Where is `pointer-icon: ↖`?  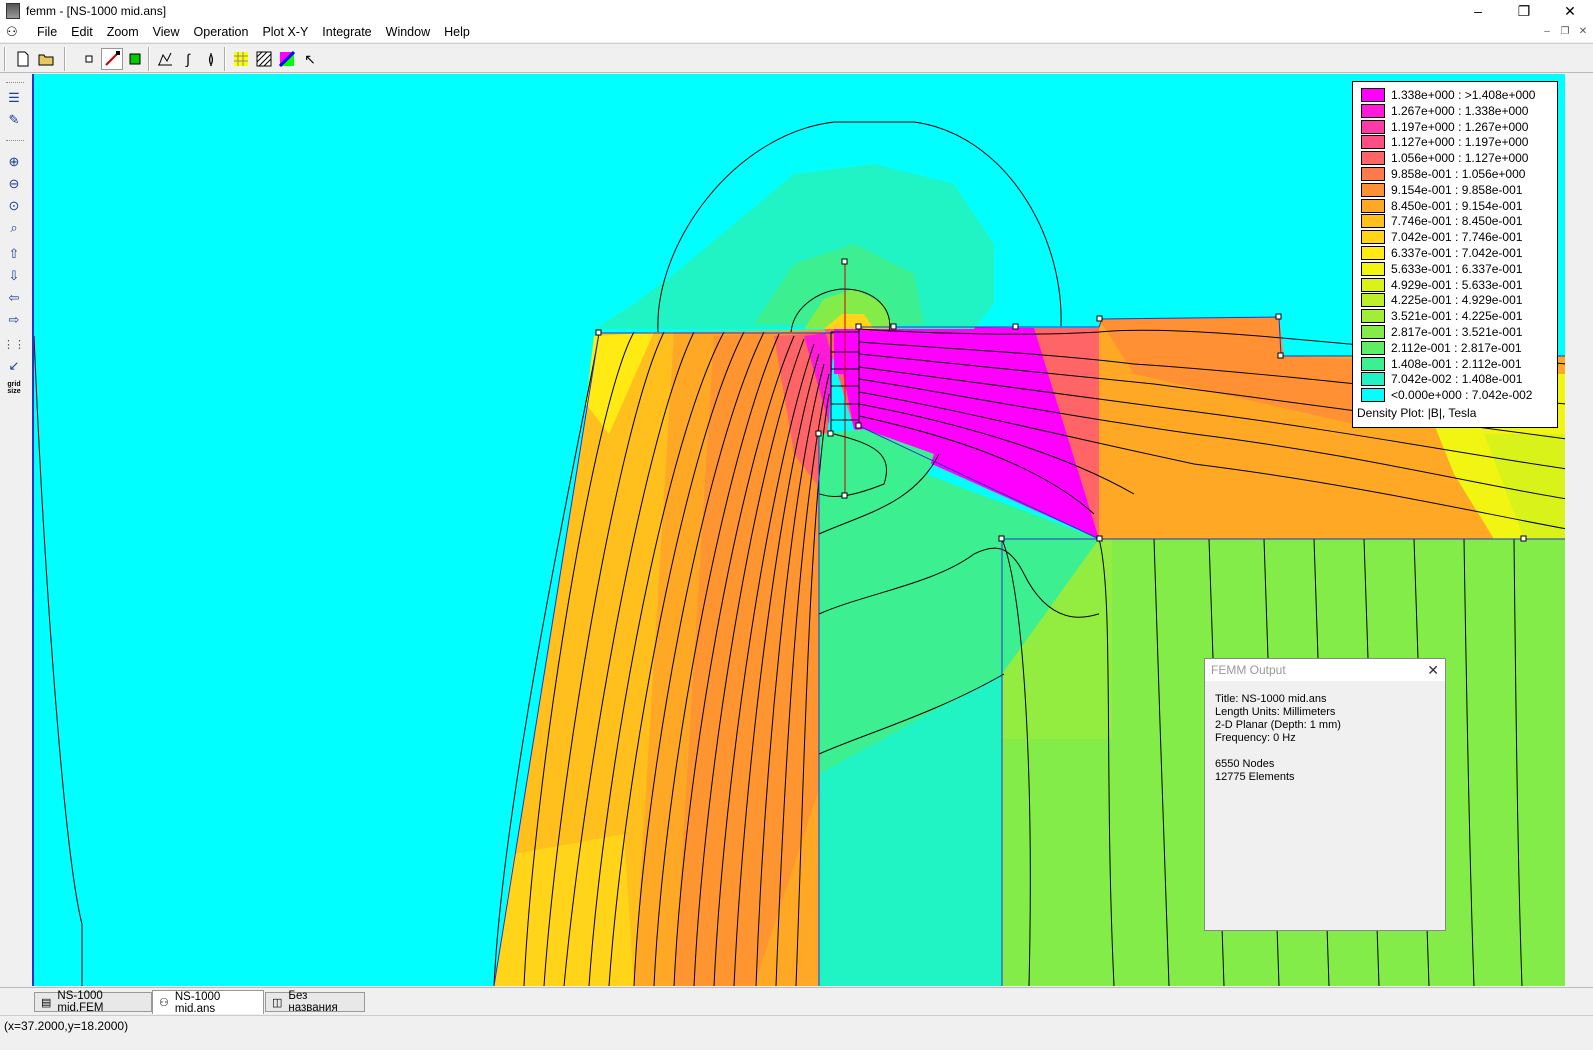 pointer-icon: ↖ is located at coordinates (310, 59).